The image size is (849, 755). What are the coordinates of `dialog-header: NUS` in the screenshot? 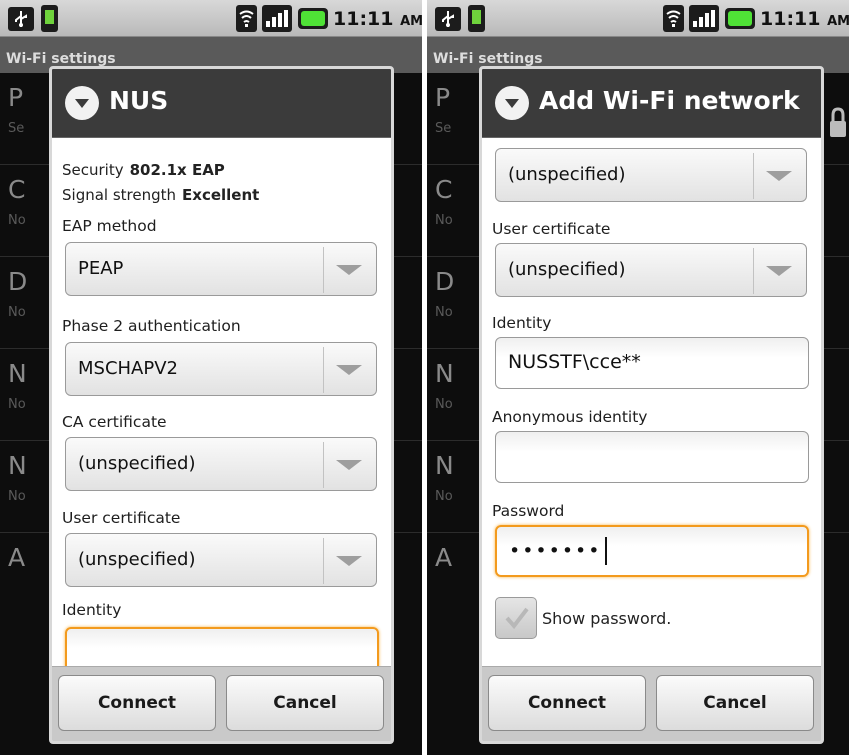 It's located at (221, 103).